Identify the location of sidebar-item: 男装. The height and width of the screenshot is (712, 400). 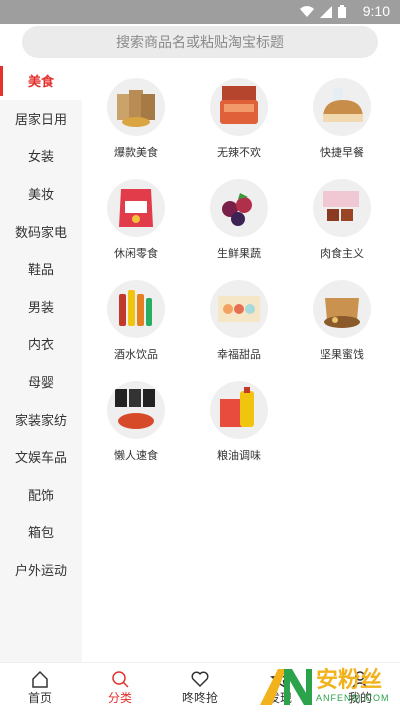
(41, 307).